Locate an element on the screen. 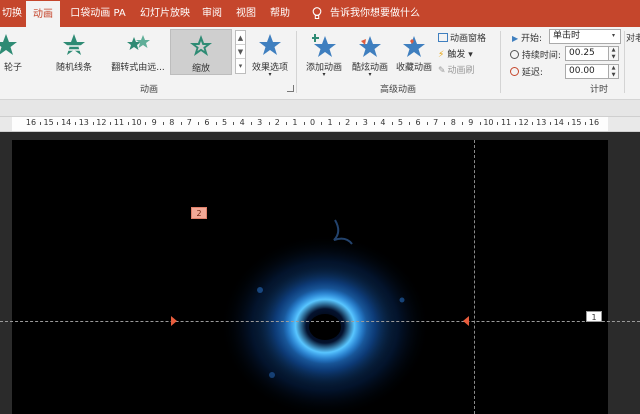 The height and width of the screenshot is (414, 640). ruler-tick-label: 2 is located at coordinates (348, 122).